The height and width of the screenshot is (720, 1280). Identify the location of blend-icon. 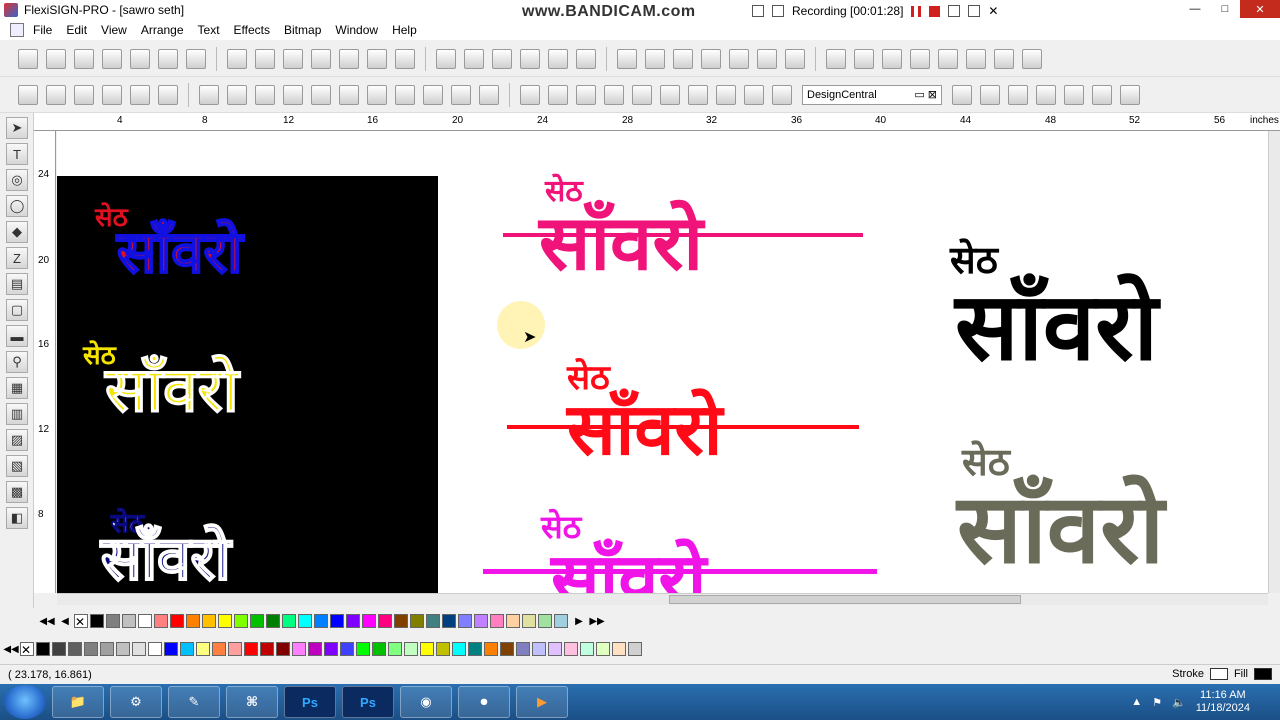
(140, 94).